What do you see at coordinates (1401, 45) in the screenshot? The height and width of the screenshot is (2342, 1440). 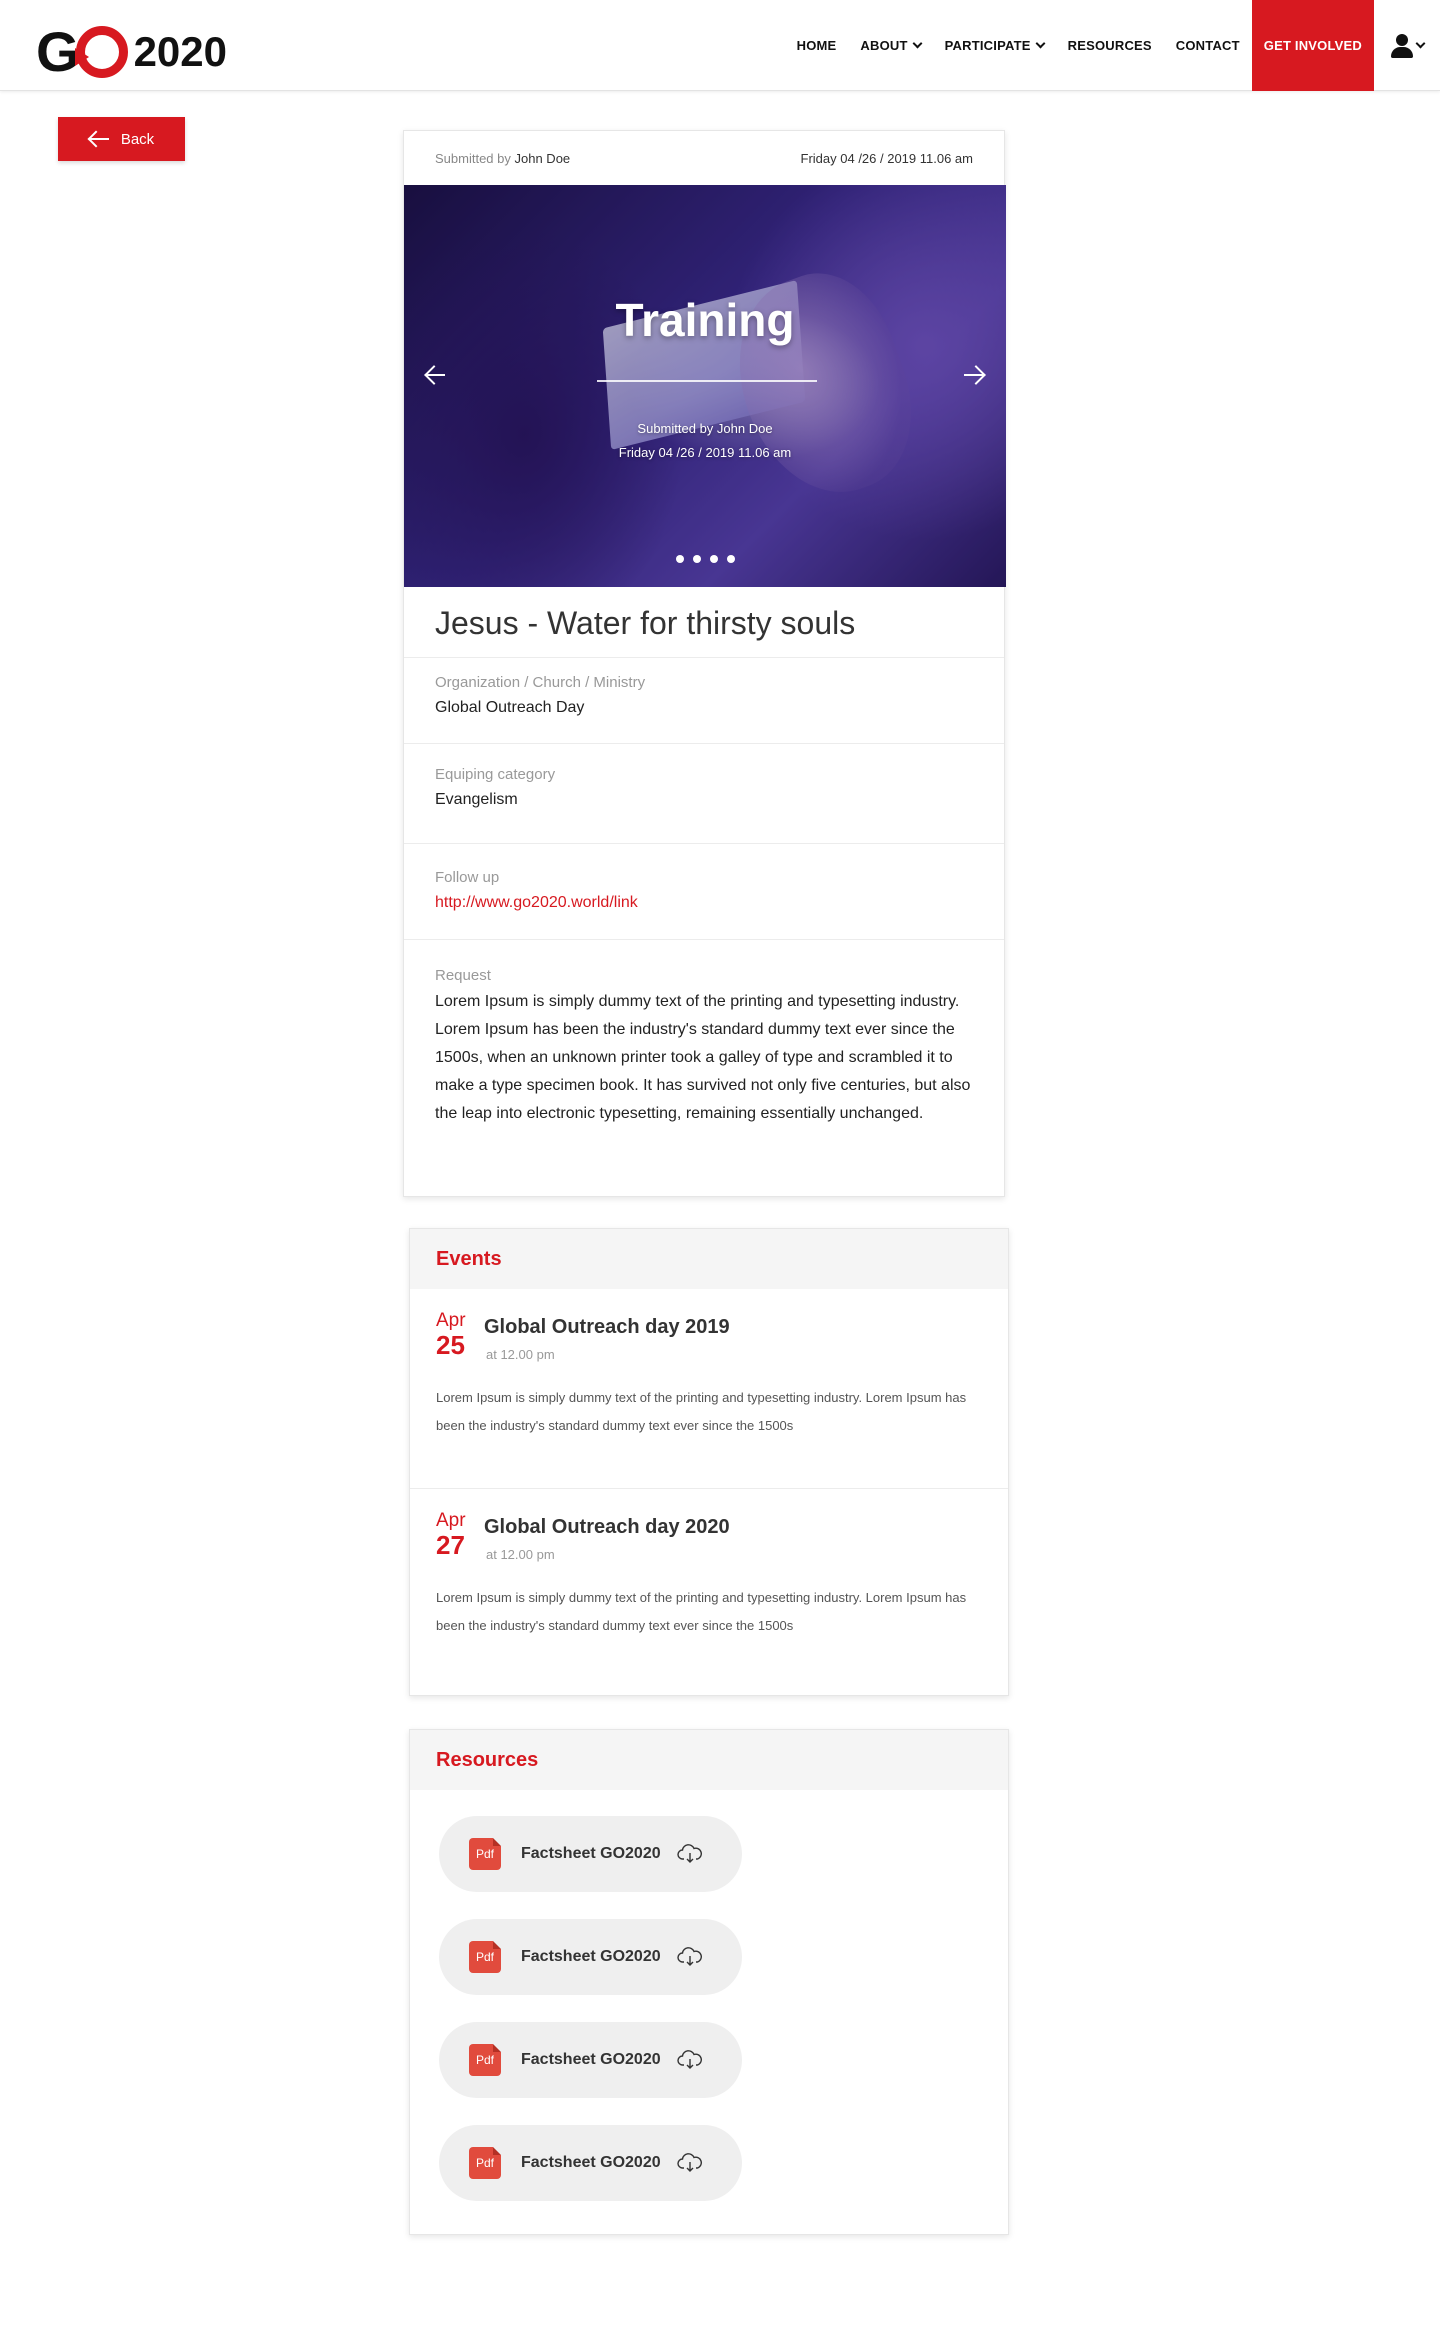 I see `user-icon` at bounding box center [1401, 45].